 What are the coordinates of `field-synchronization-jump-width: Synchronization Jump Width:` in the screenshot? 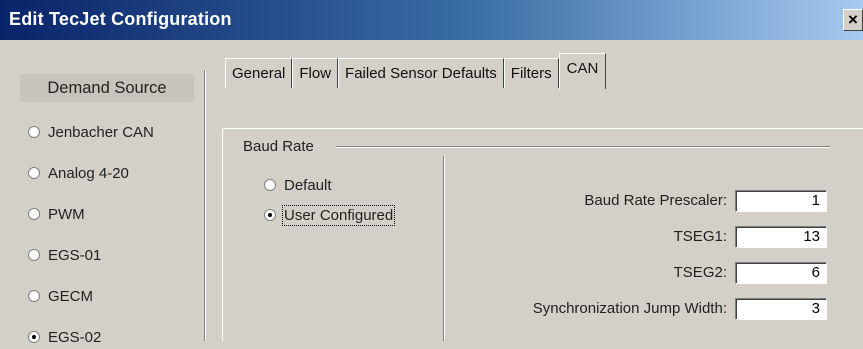 It's located at (588, 309).